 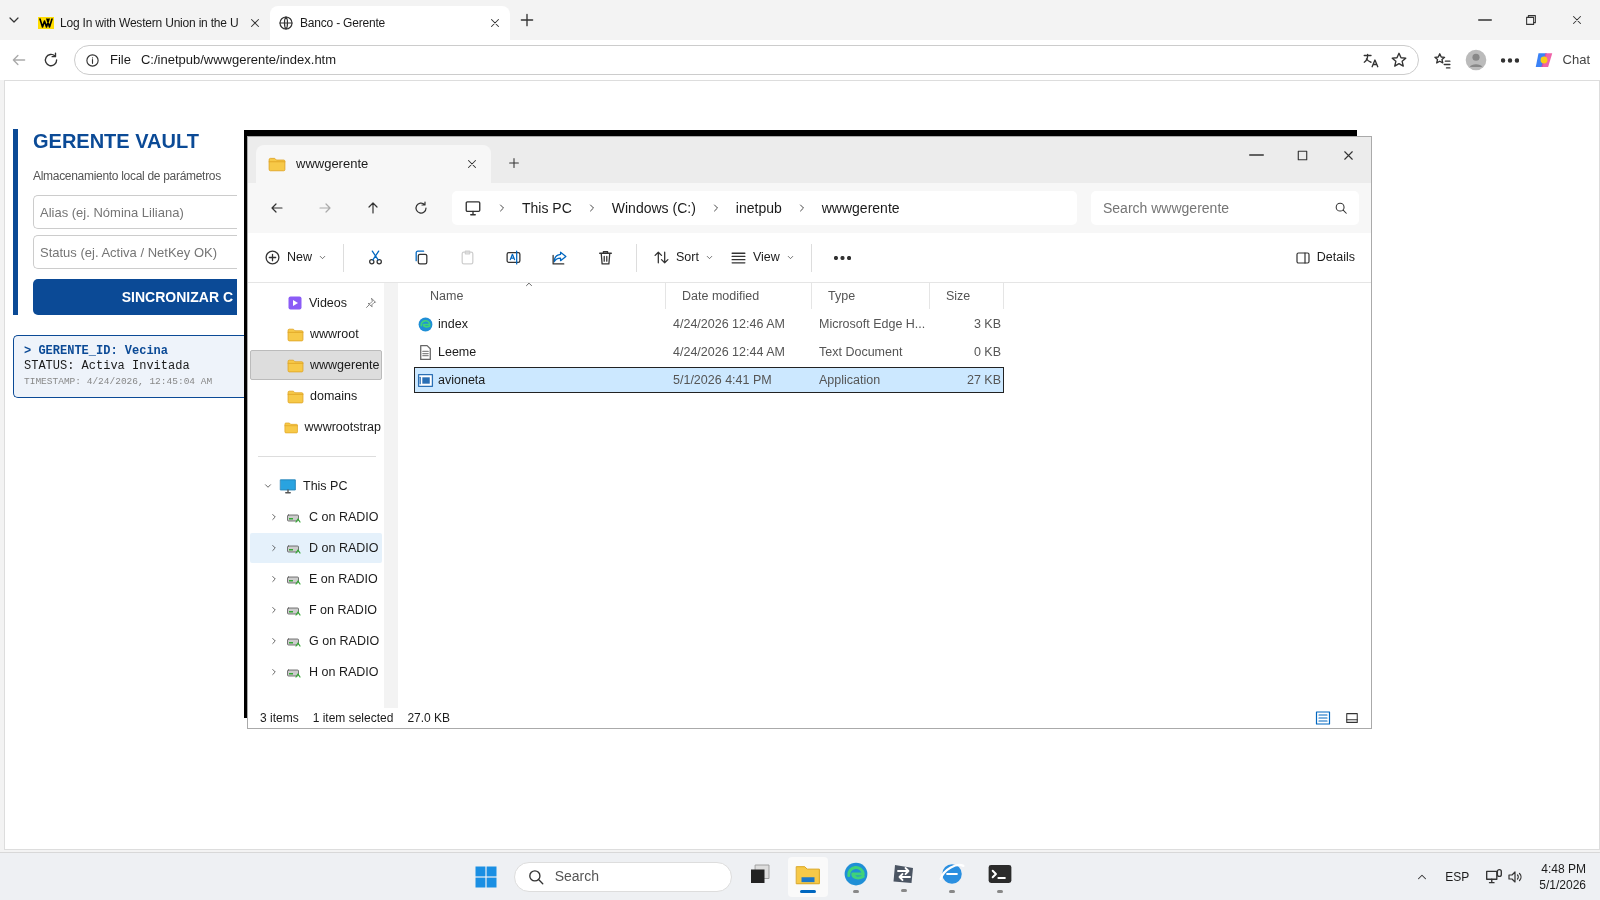 What do you see at coordinates (1561, 60) in the screenshot?
I see `chat-button: Chat` at bounding box center [1561, 60].